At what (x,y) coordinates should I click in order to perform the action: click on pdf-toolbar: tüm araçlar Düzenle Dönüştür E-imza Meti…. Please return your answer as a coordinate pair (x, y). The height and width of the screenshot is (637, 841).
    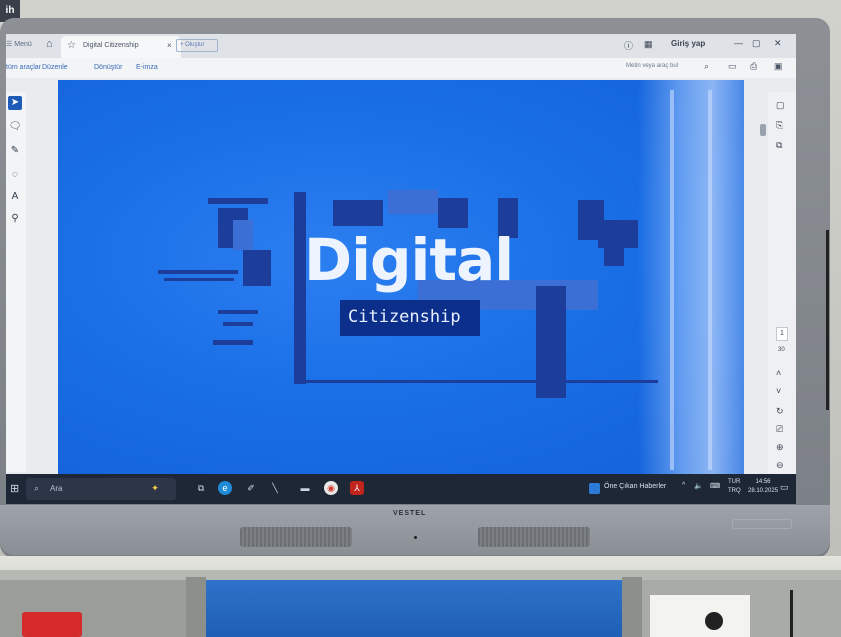
    Looking at the image, I should click on (401, 68).